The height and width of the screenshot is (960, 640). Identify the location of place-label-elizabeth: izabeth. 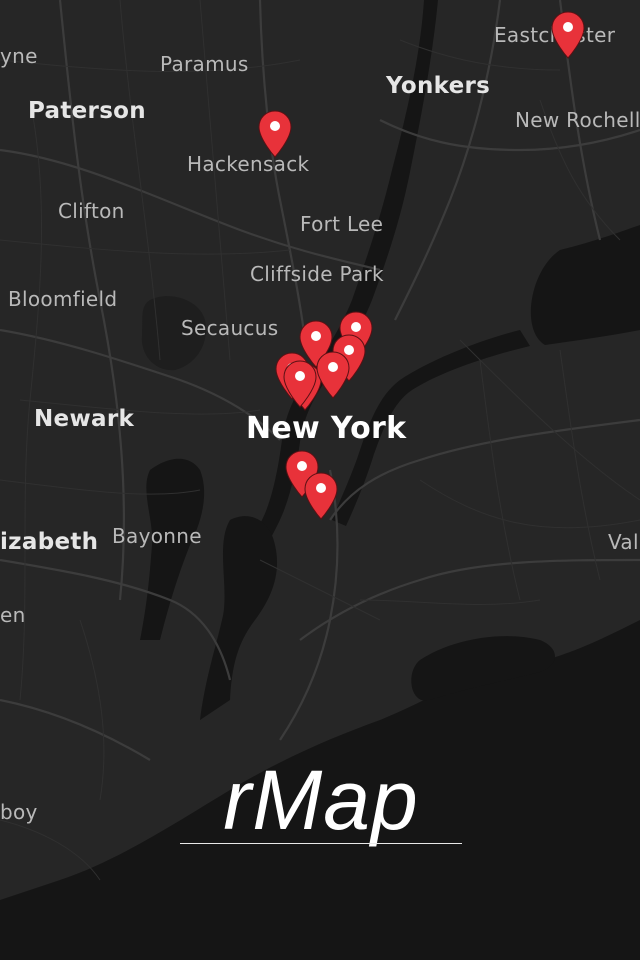
(49, 542).